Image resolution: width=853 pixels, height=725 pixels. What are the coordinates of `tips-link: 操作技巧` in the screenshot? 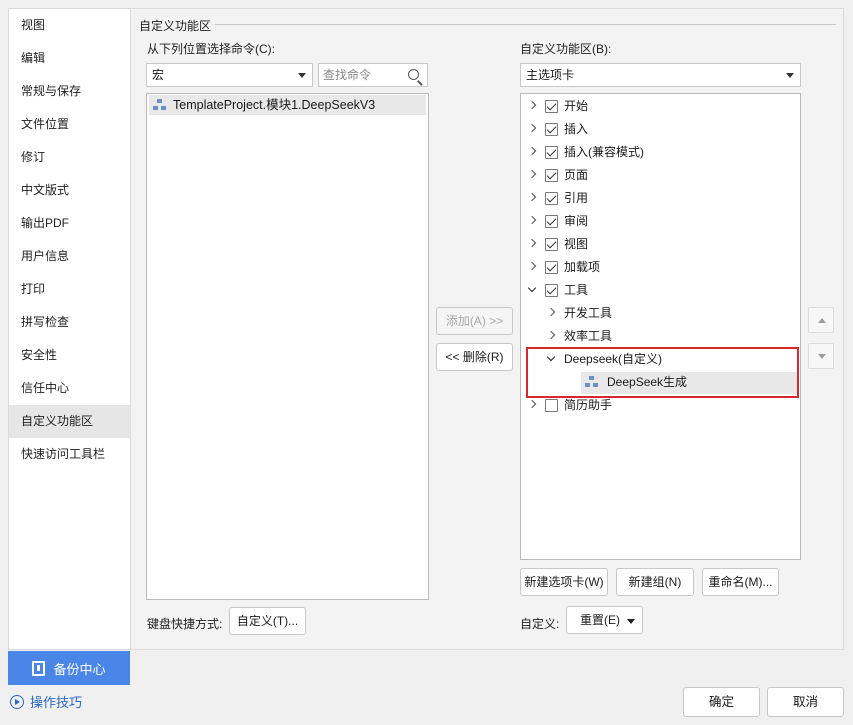 It's located at (46, 701).